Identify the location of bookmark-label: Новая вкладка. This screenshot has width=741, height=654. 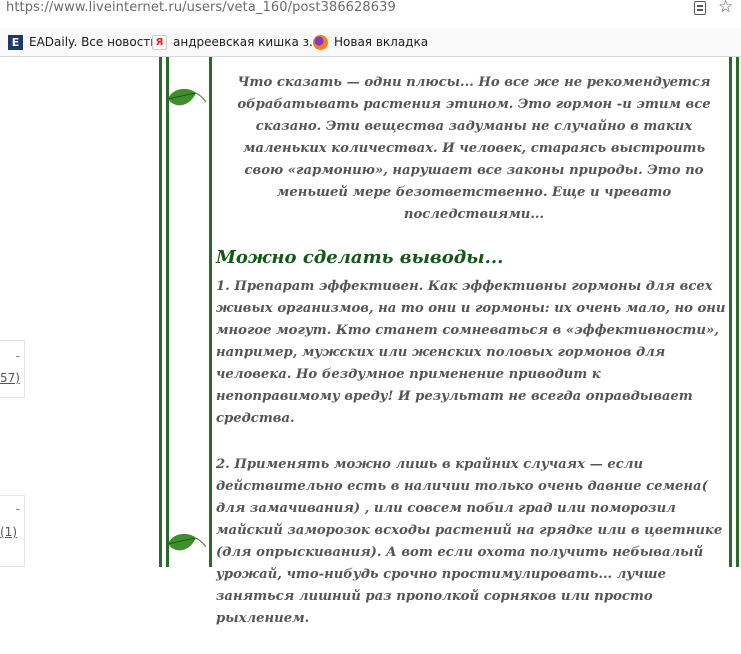
(381, 42).